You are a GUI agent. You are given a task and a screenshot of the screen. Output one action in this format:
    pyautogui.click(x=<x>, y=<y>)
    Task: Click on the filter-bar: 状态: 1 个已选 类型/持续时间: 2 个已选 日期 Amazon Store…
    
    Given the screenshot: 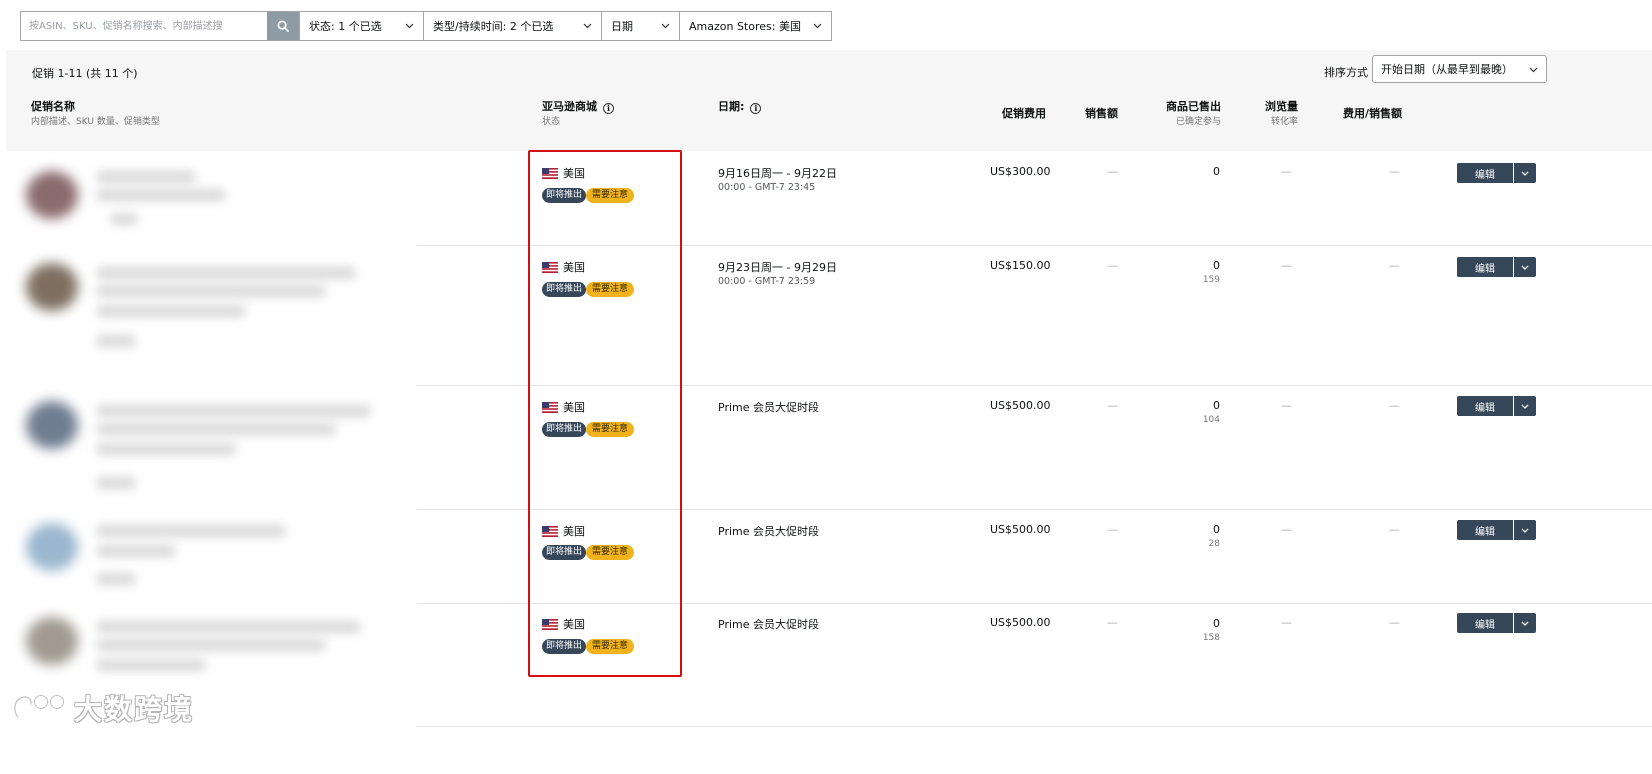 What is the action you would take?
    pyautogui.click(x=426, y=26)
    